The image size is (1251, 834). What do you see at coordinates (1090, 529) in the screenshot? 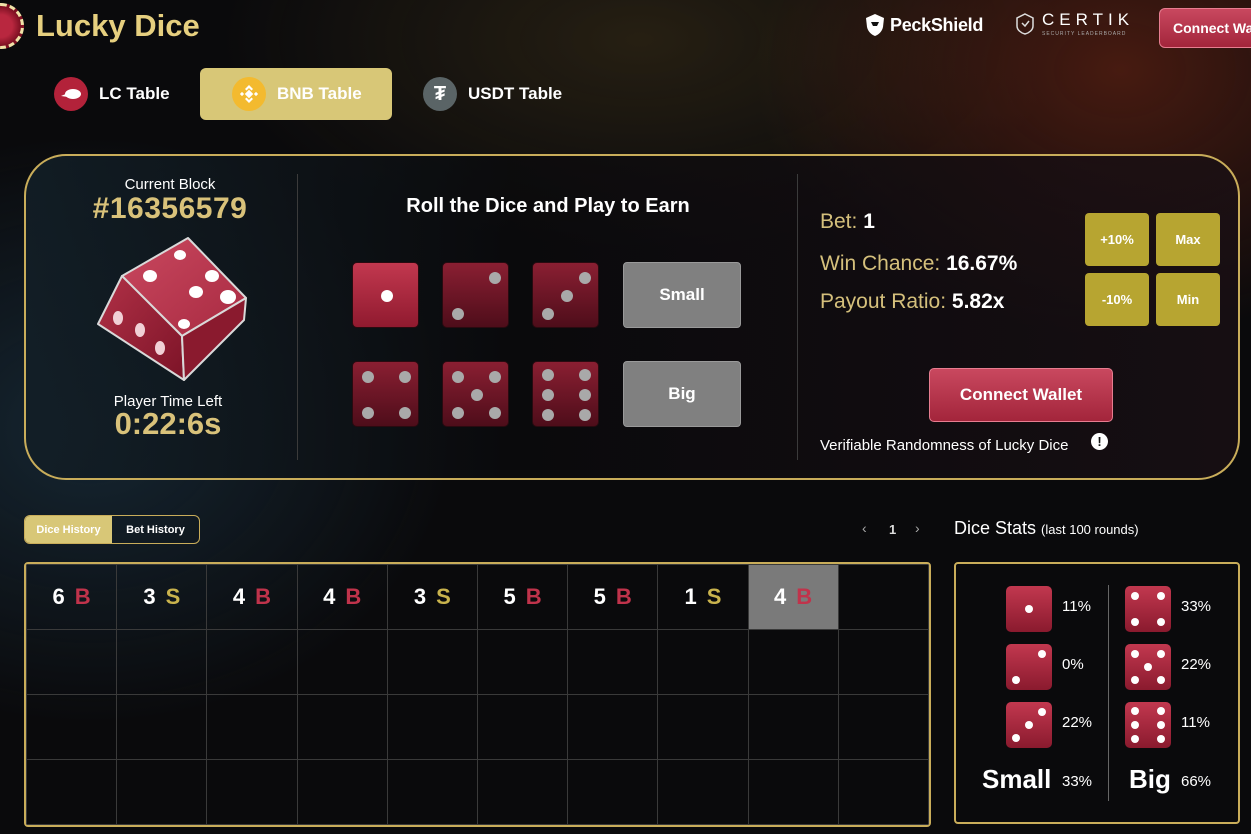
I see `dice-stats-subtitle: (last 100 rounds)` at bounding box center [1090, 529].